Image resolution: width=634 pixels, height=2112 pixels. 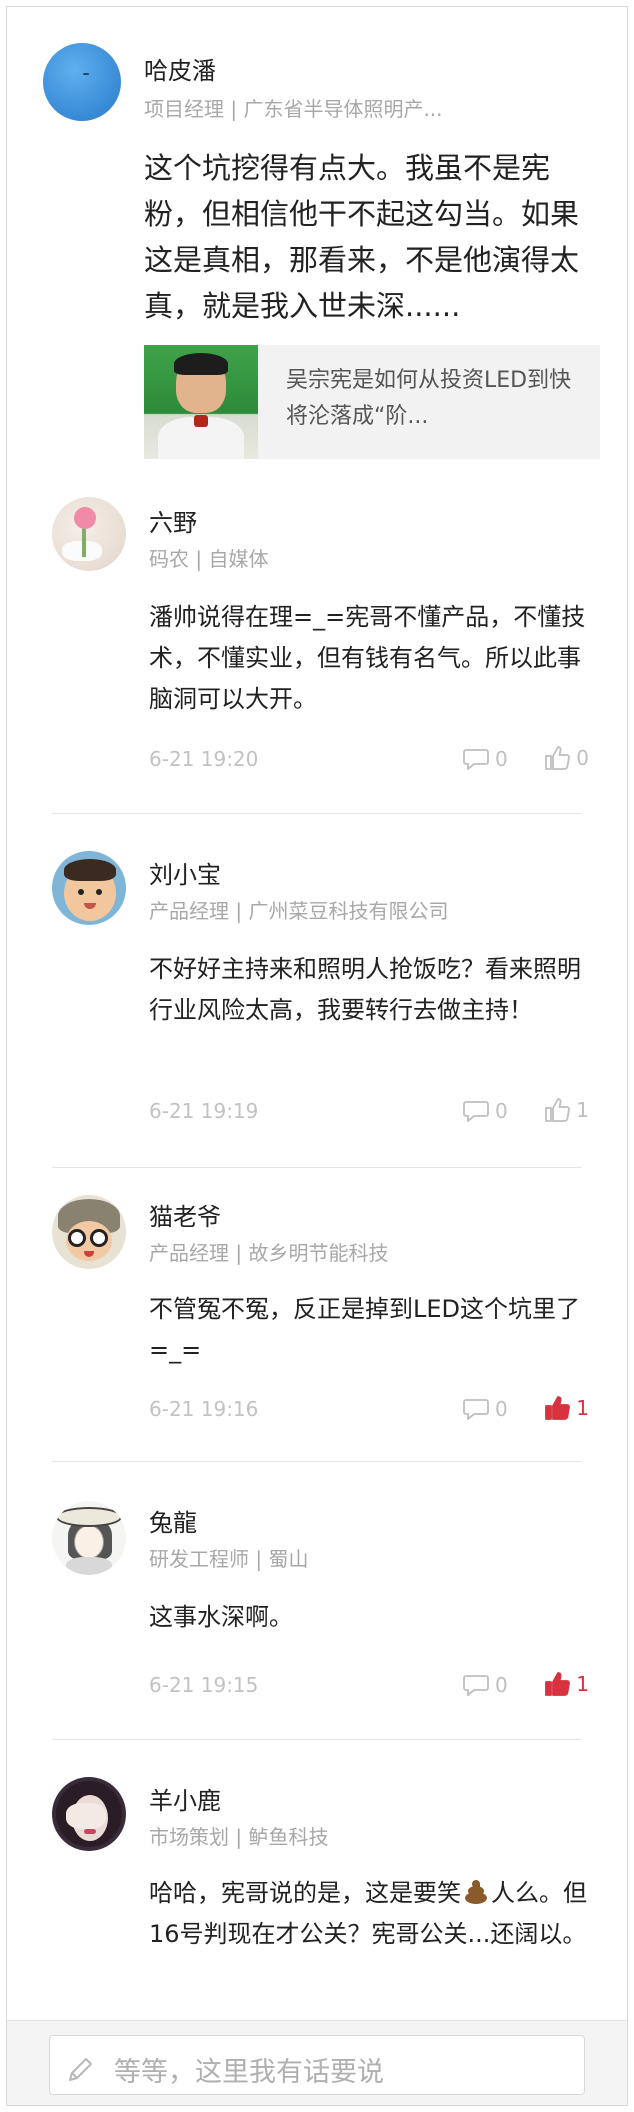 I want to click on comment-time: 6-21 19:16, so click(x=204, y=1409).